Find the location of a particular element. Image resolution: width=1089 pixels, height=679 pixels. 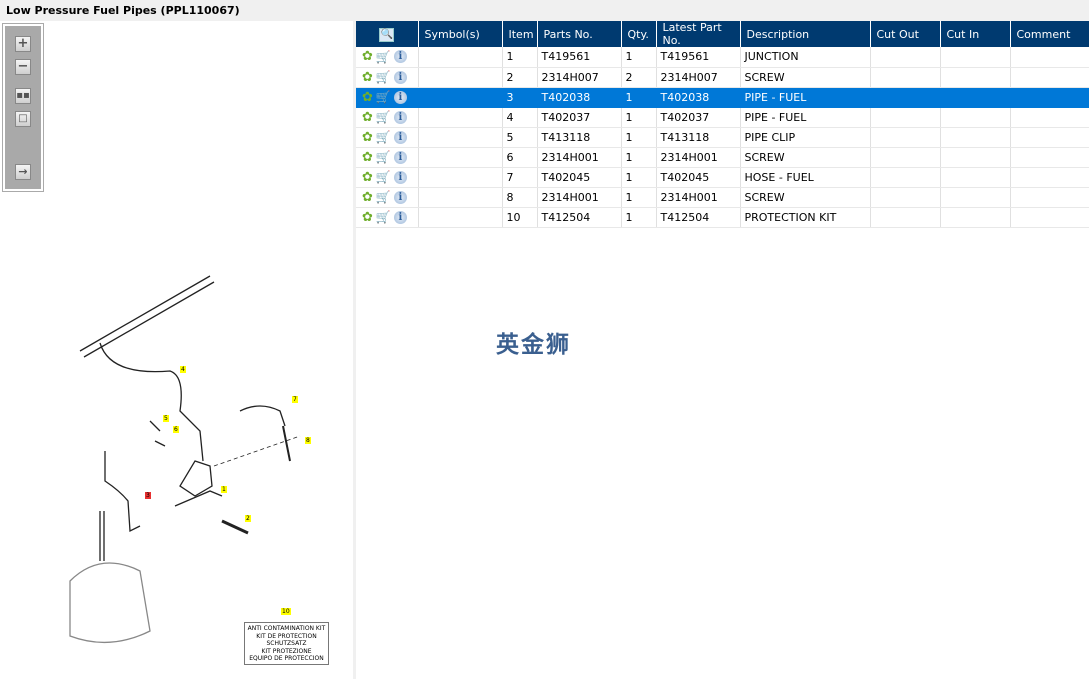

callout-2: 2 is located at coordinates (248, 518).